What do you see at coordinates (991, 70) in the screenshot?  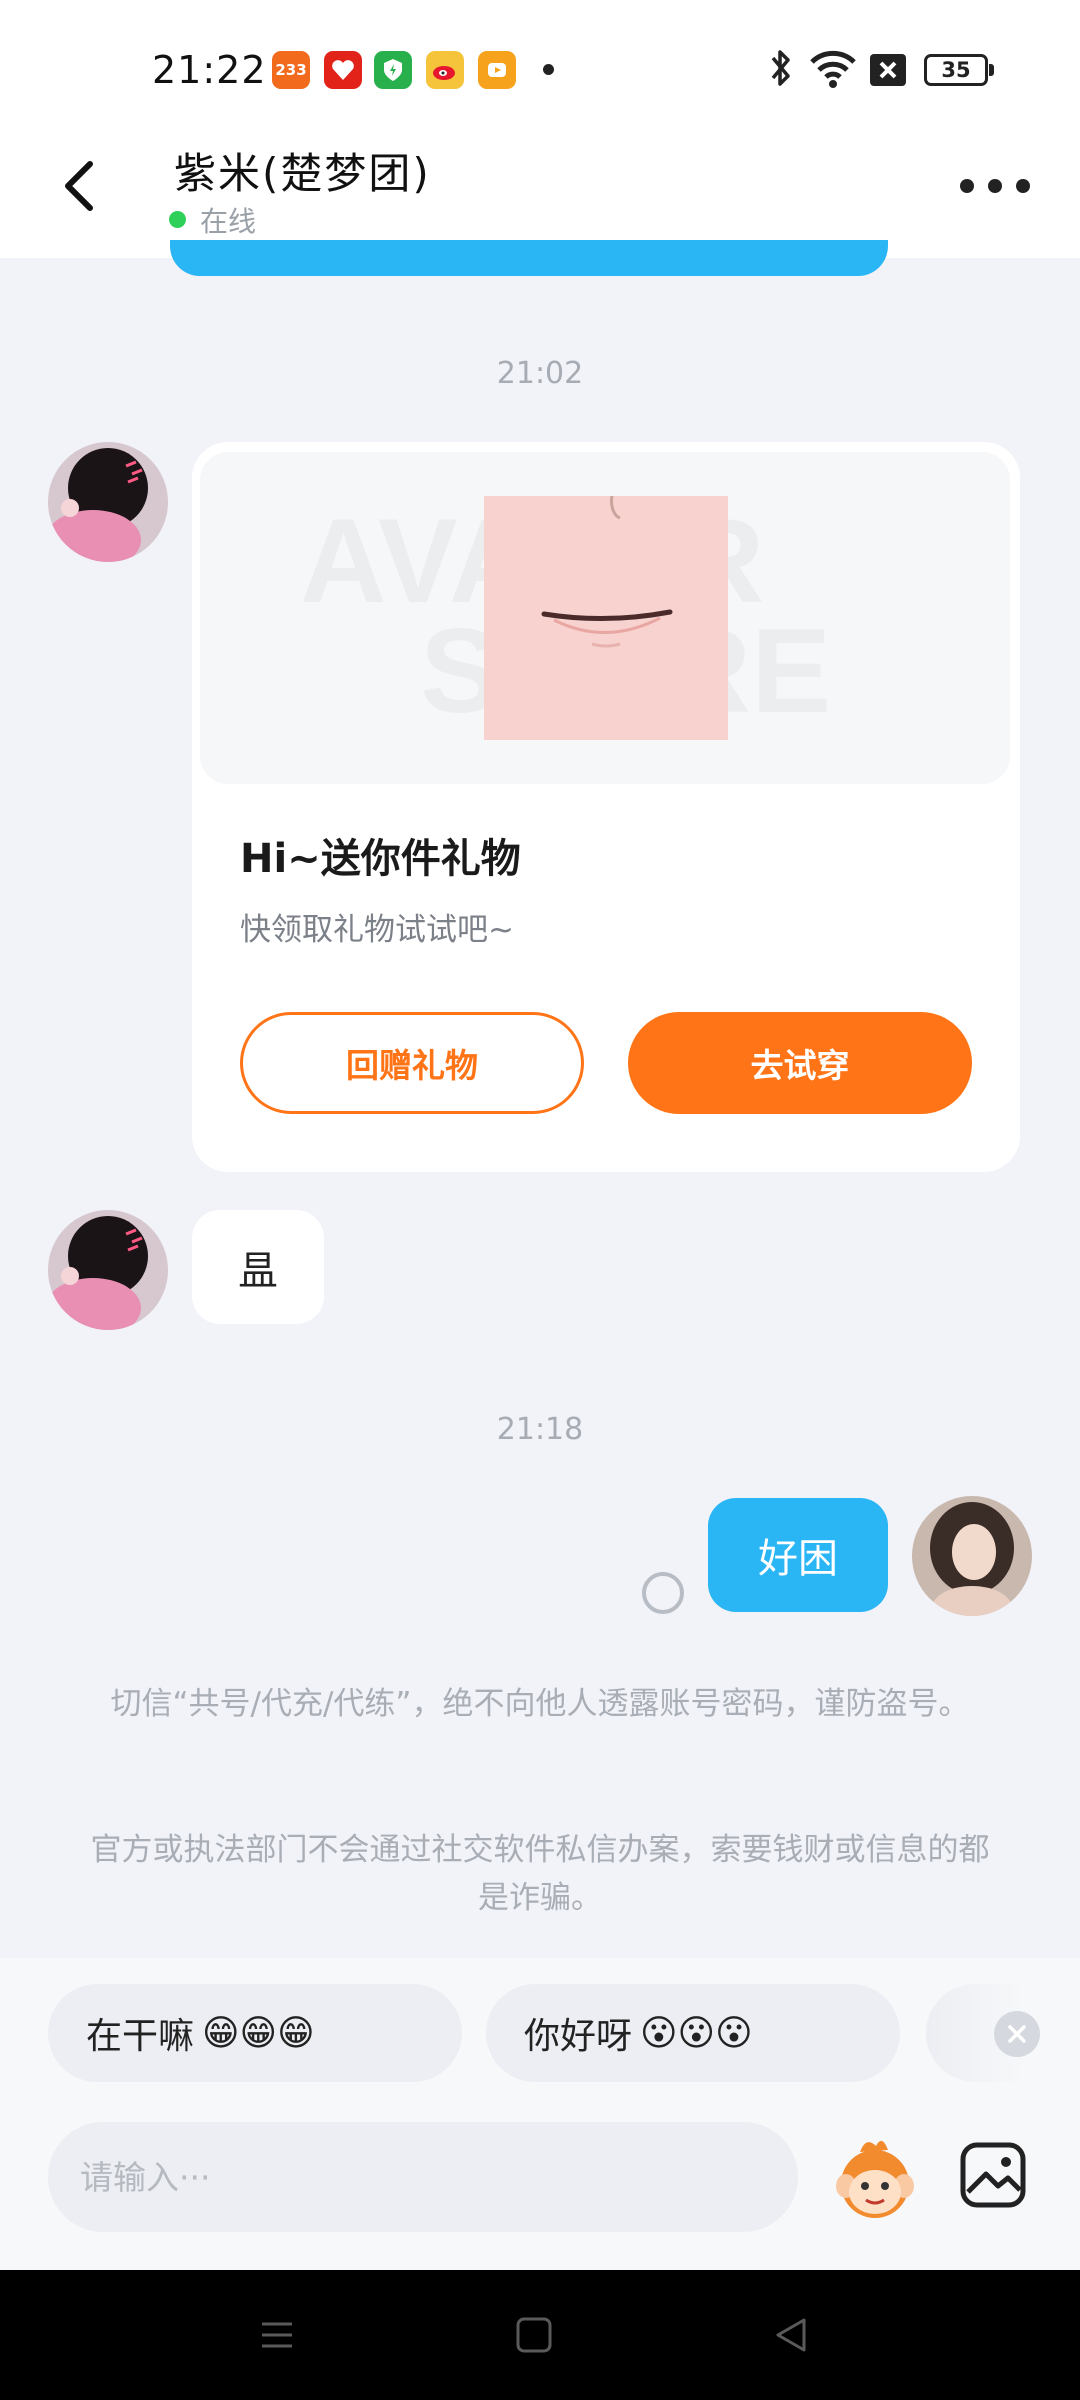 I see `battery-tip` at bounding box center [991, 70].